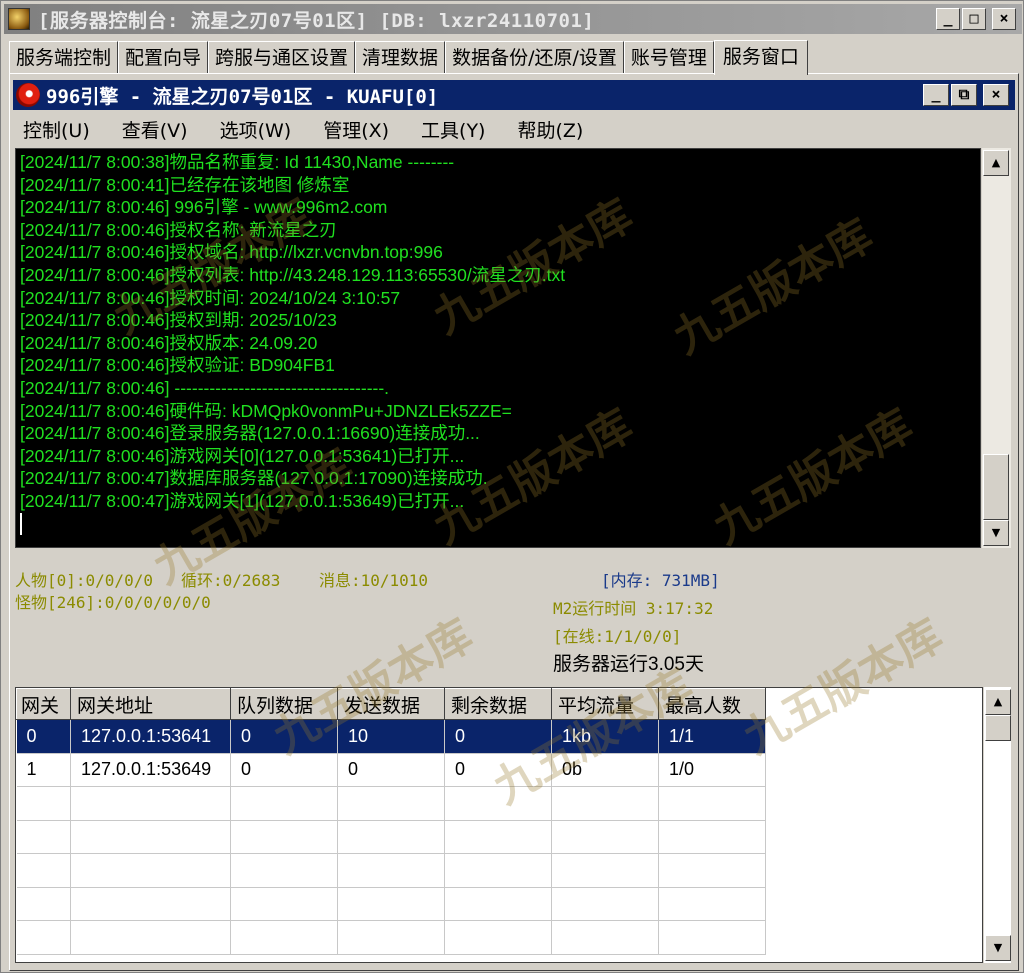 This screenshot has width=1024, height=973. What do you see at coordinates (605, 704) in the screenshot?
I see `column-header-avg-traffic: 平均流量` at bounding box center [605, 704].